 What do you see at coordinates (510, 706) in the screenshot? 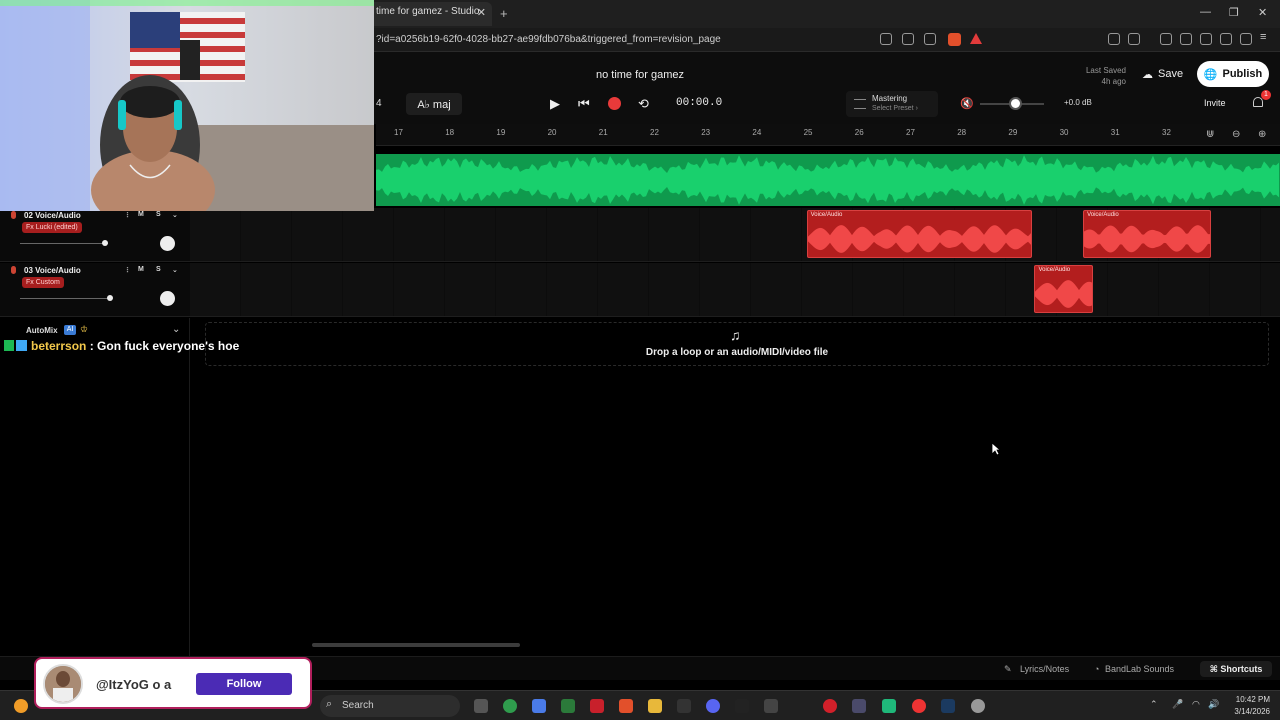
I see `chrome-icon` at bounding box center [510, 706].